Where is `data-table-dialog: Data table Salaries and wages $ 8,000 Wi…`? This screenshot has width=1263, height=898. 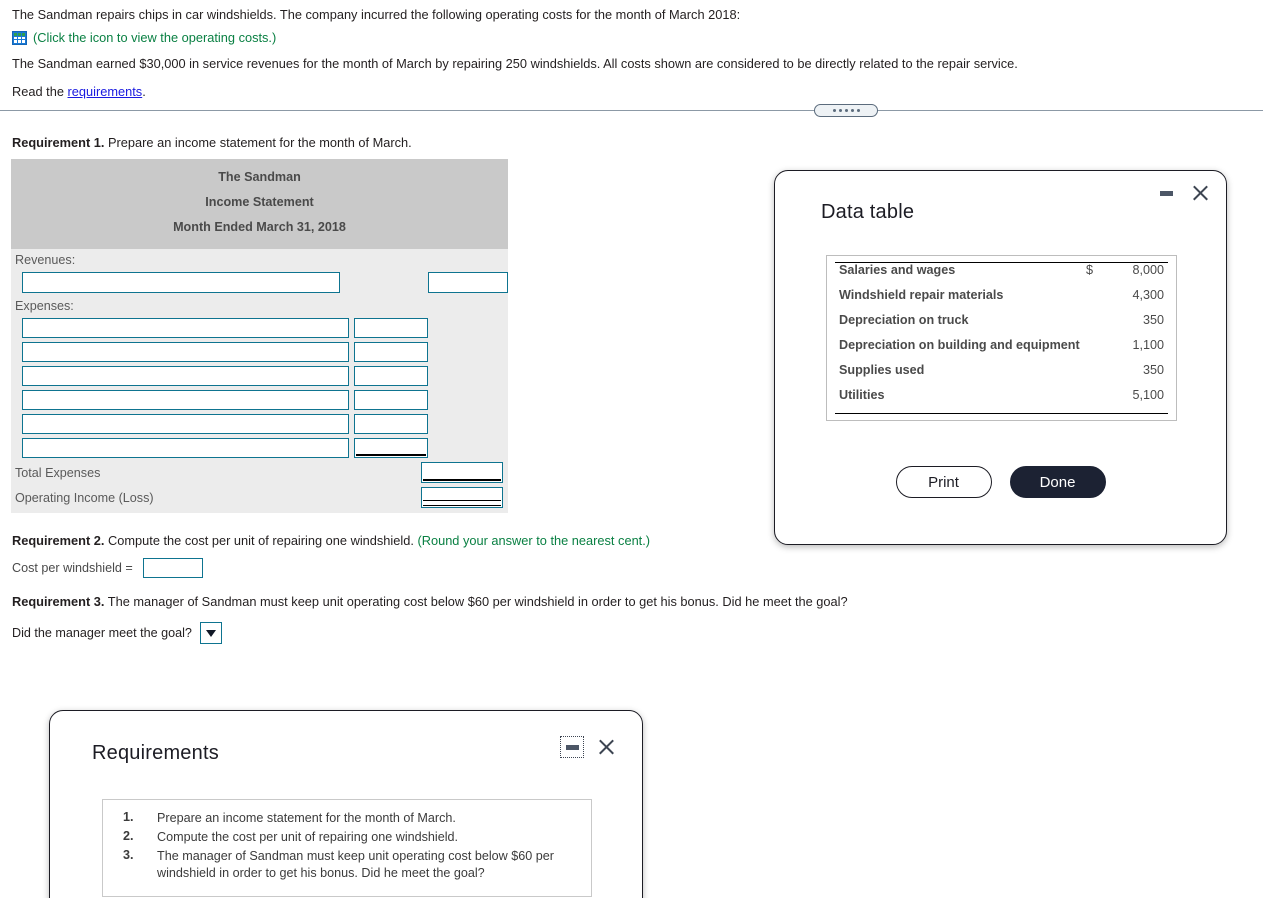
data-table-dialog: Data table Salaries and wages $ 8,000 Wi… is located at coordinates (1000, 357).